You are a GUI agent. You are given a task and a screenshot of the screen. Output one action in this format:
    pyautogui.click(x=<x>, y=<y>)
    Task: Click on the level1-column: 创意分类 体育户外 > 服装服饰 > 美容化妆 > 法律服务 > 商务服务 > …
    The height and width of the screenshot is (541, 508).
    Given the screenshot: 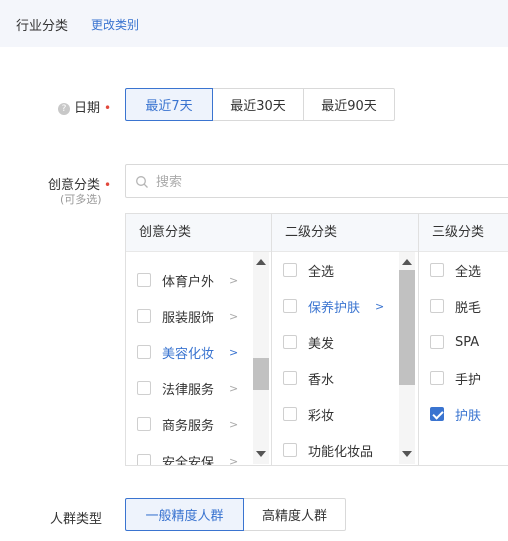 What is the action you would take?
    pyautogui.click(x=199, y=339)
    